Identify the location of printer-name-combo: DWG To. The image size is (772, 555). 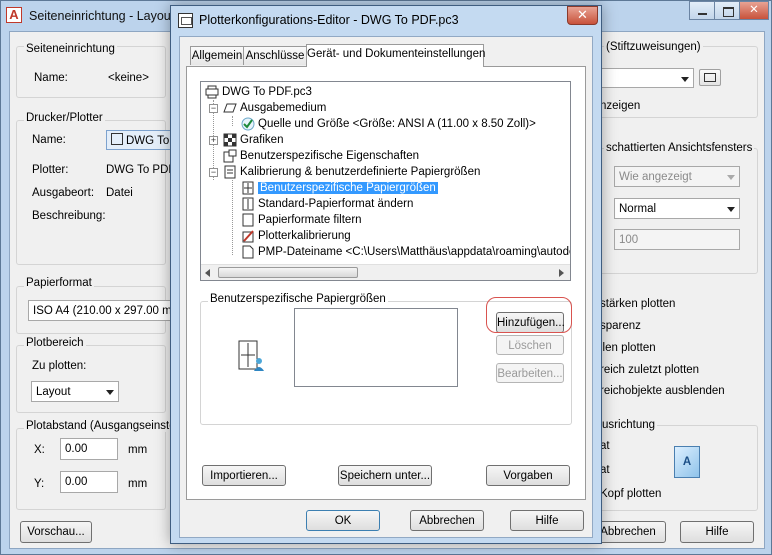
(141, 140).